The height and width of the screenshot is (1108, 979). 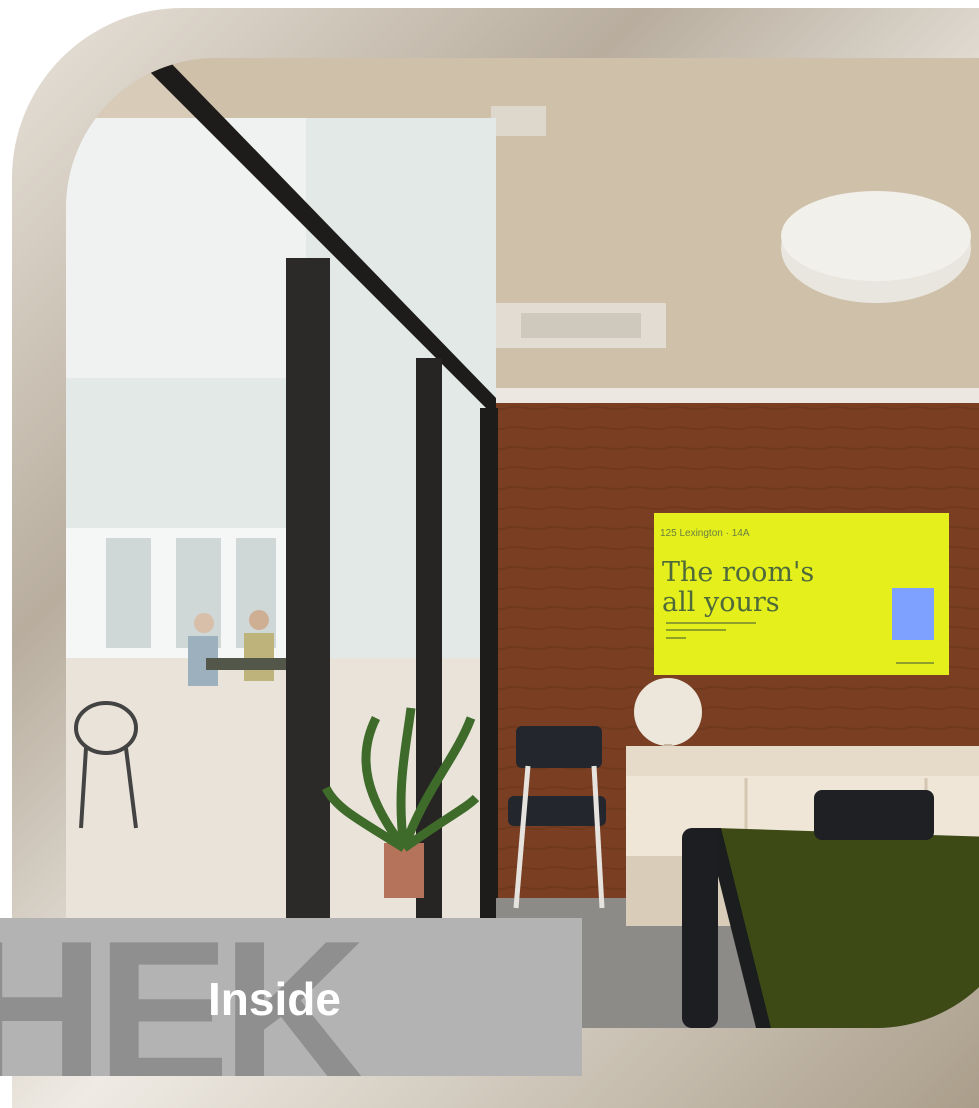 I want to click on screen-headline-line1: The room's, so click(x=738, y=572).